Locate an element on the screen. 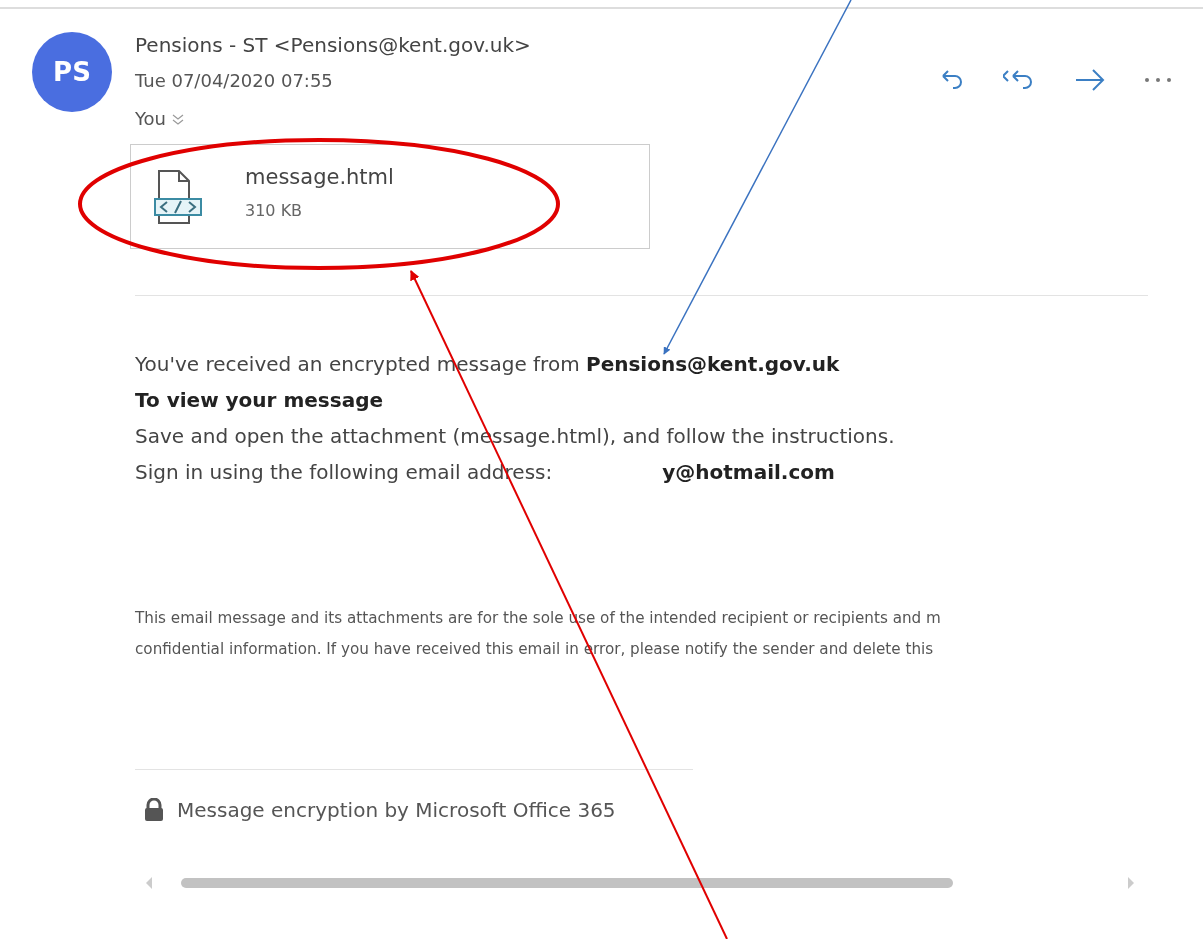 This screenshot has width=1203, height=939. attachment-name: message.html is located at coordinates (319, 177).